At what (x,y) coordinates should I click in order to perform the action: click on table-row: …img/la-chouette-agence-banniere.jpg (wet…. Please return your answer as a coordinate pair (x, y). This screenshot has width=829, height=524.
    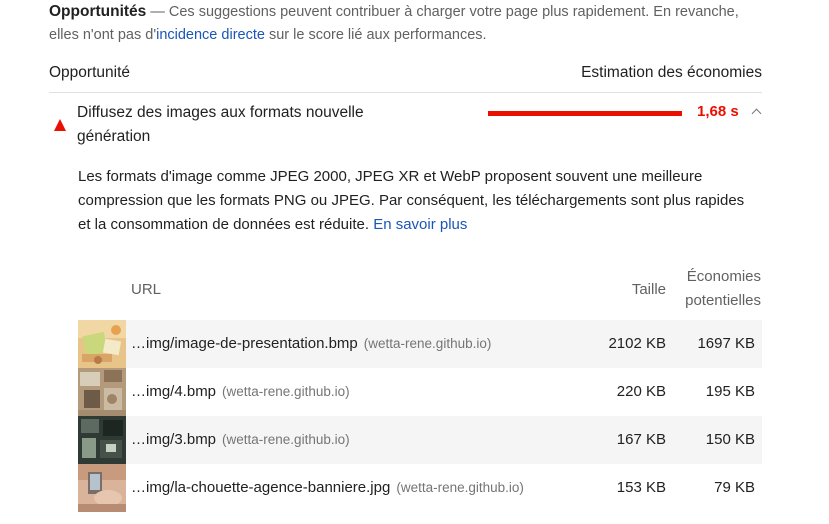
    Looking at the image, I should click on (420, 488).